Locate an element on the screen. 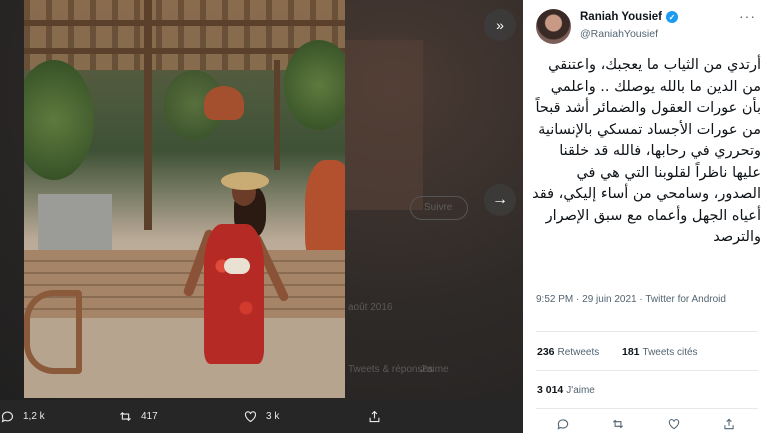 This screenshot has height=433, width=770. tweet-timestamp: 9:52 PM · 29 juin 2021 is located at coordinates (586, 299).